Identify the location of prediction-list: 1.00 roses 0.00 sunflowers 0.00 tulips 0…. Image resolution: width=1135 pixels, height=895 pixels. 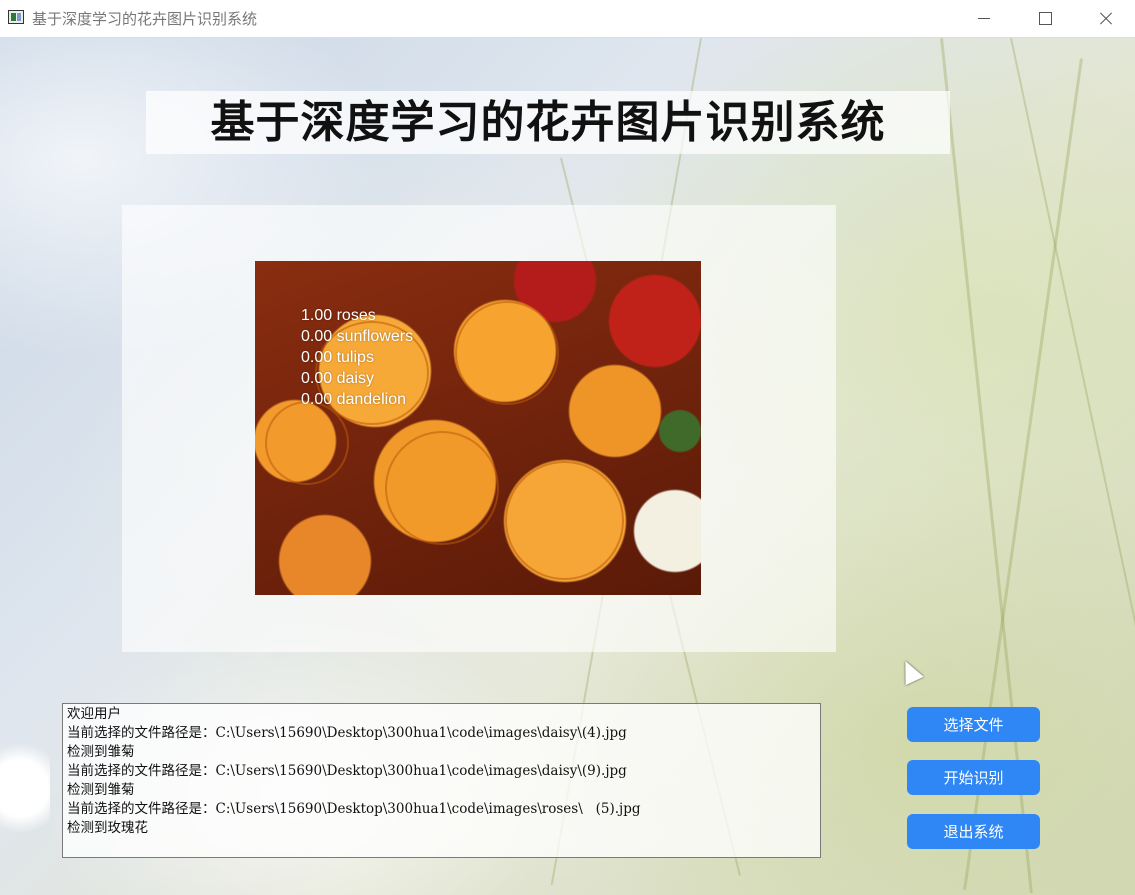
(357, 357).